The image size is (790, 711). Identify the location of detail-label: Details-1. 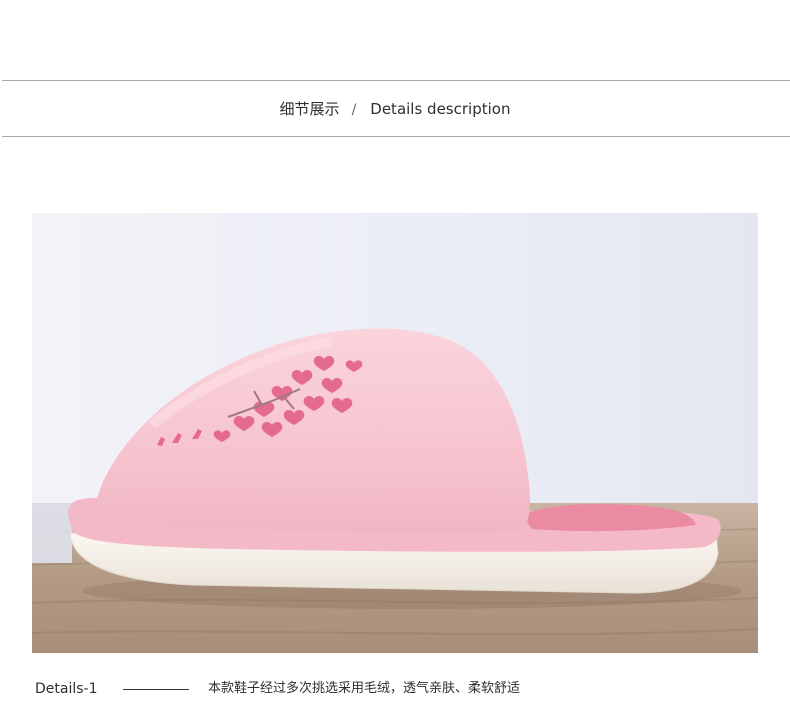
(66, 689).